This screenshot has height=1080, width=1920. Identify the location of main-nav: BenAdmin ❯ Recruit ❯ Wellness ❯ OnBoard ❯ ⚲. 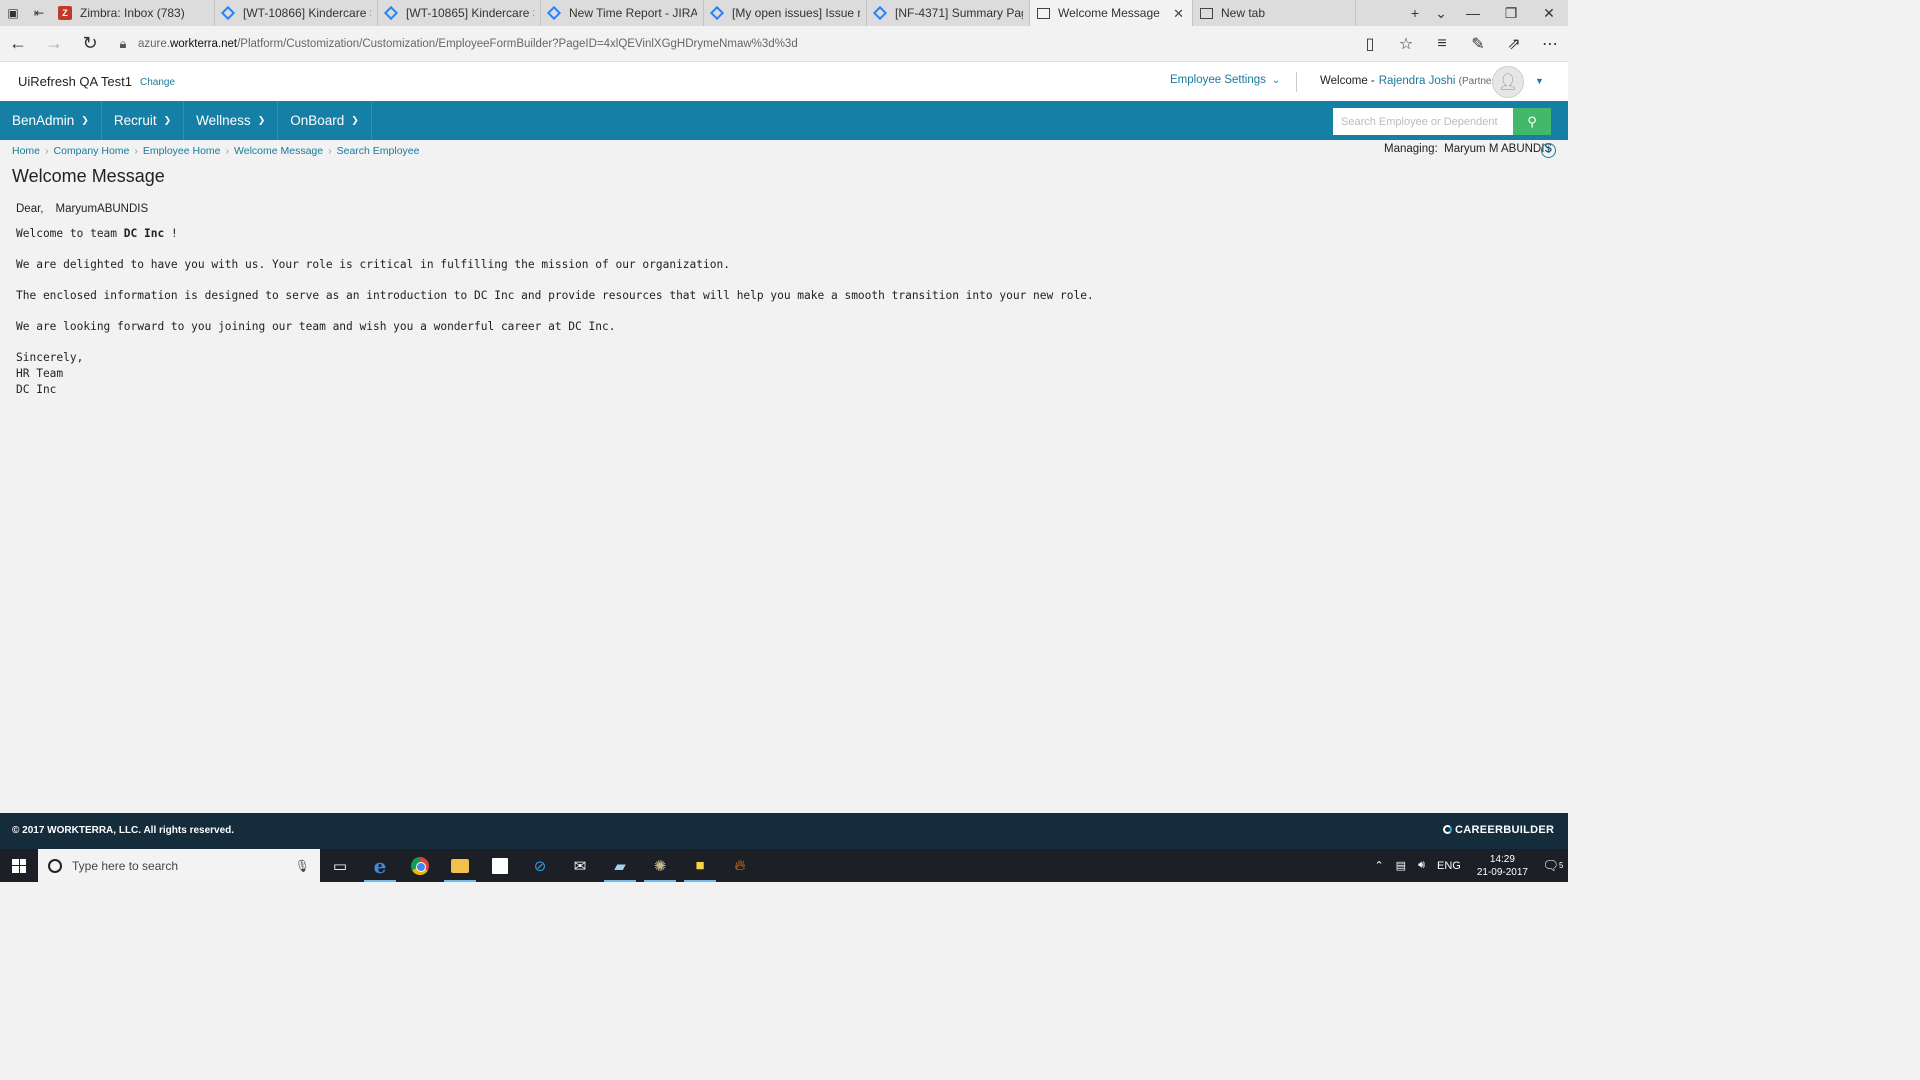
(784, 120).